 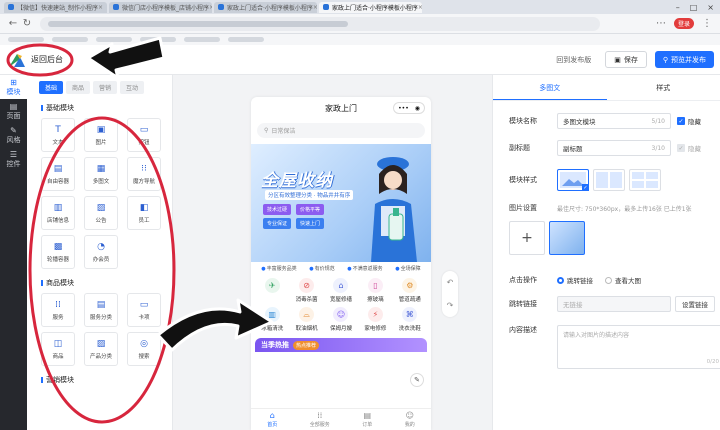 What do you see at coordinates (573, 60) in the screenshot?
I see `history-version-link: 回到发布版` at bounding box center [573, 60].